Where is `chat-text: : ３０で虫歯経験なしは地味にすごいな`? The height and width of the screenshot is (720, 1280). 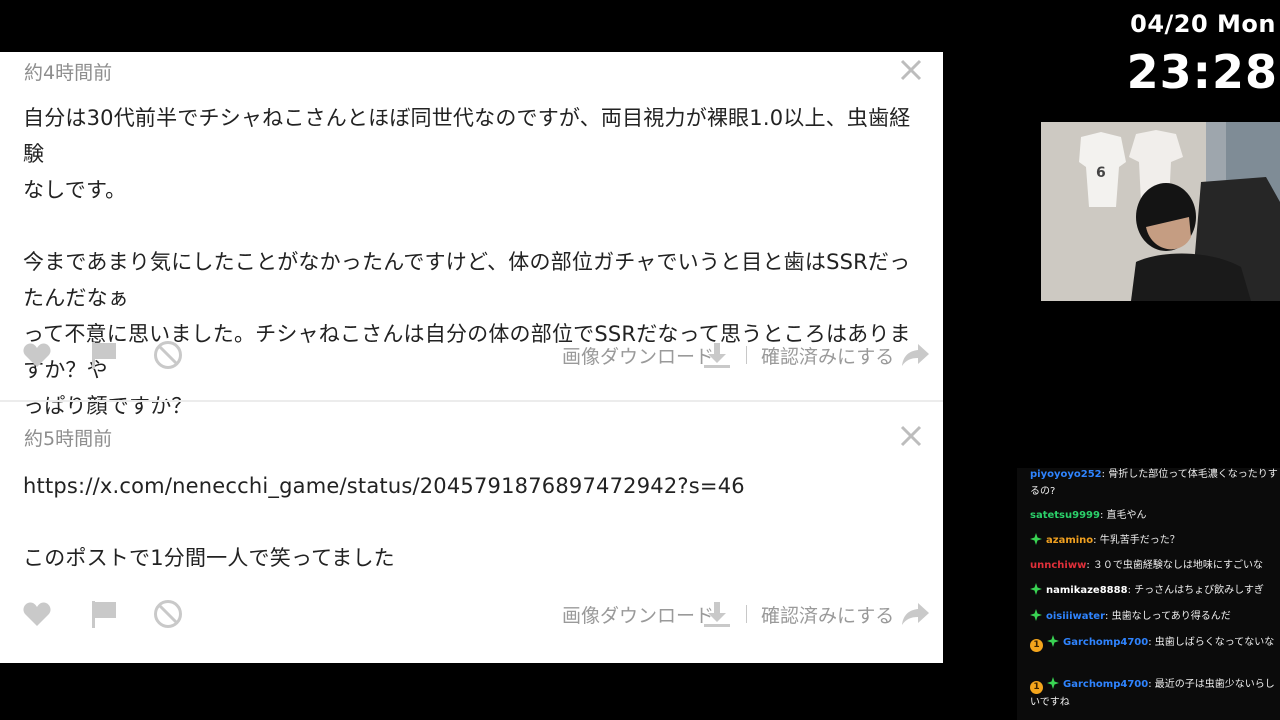 chat-text: : ３０で虫歯経験なしは地味にすごいな is located at coordinates (1174, 565).